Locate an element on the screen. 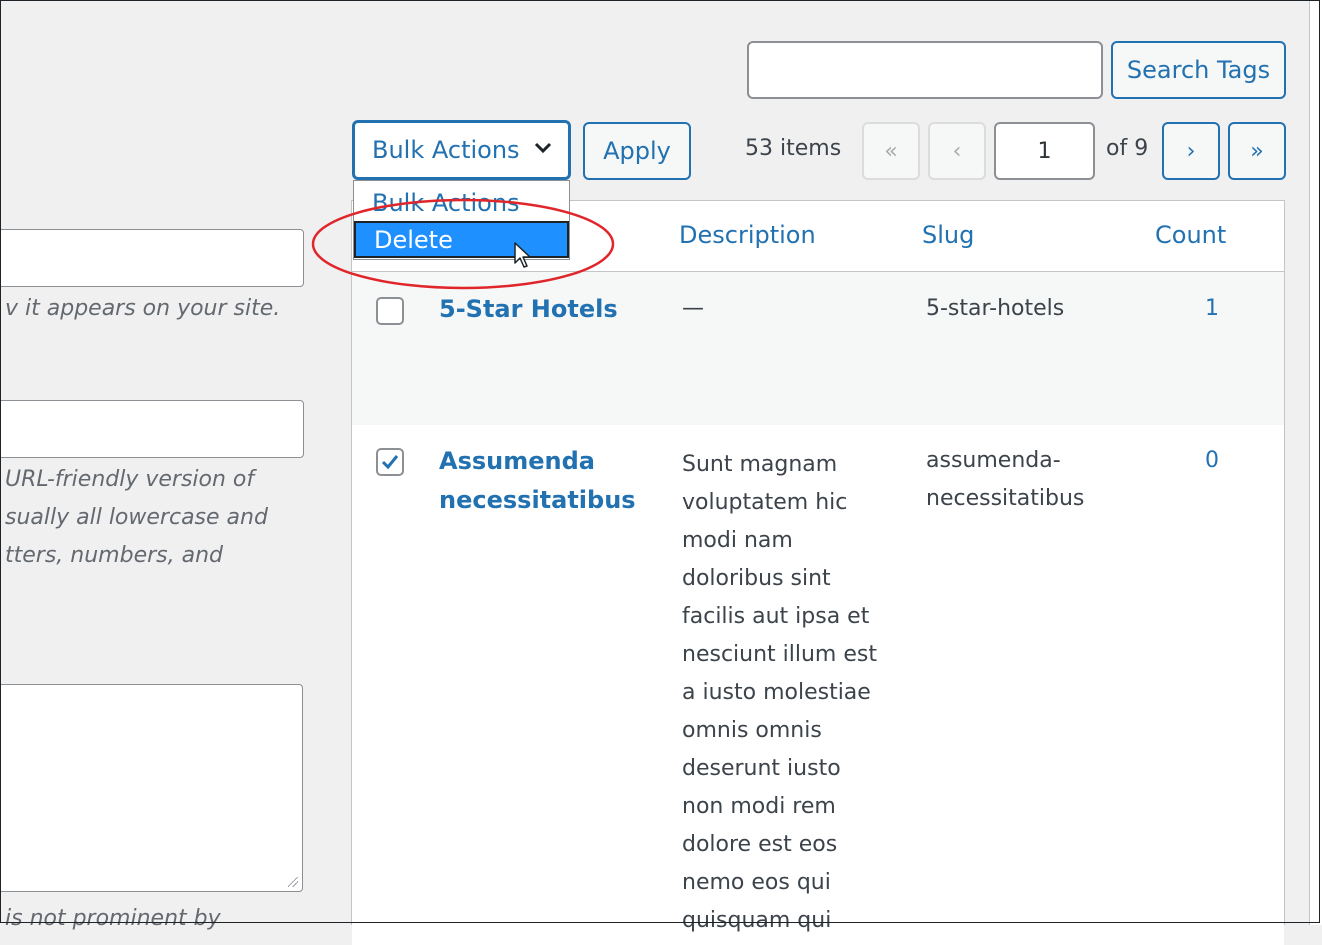 The image size is (1322, 945). last-page-button: » is located at coordinates (1257, 151).